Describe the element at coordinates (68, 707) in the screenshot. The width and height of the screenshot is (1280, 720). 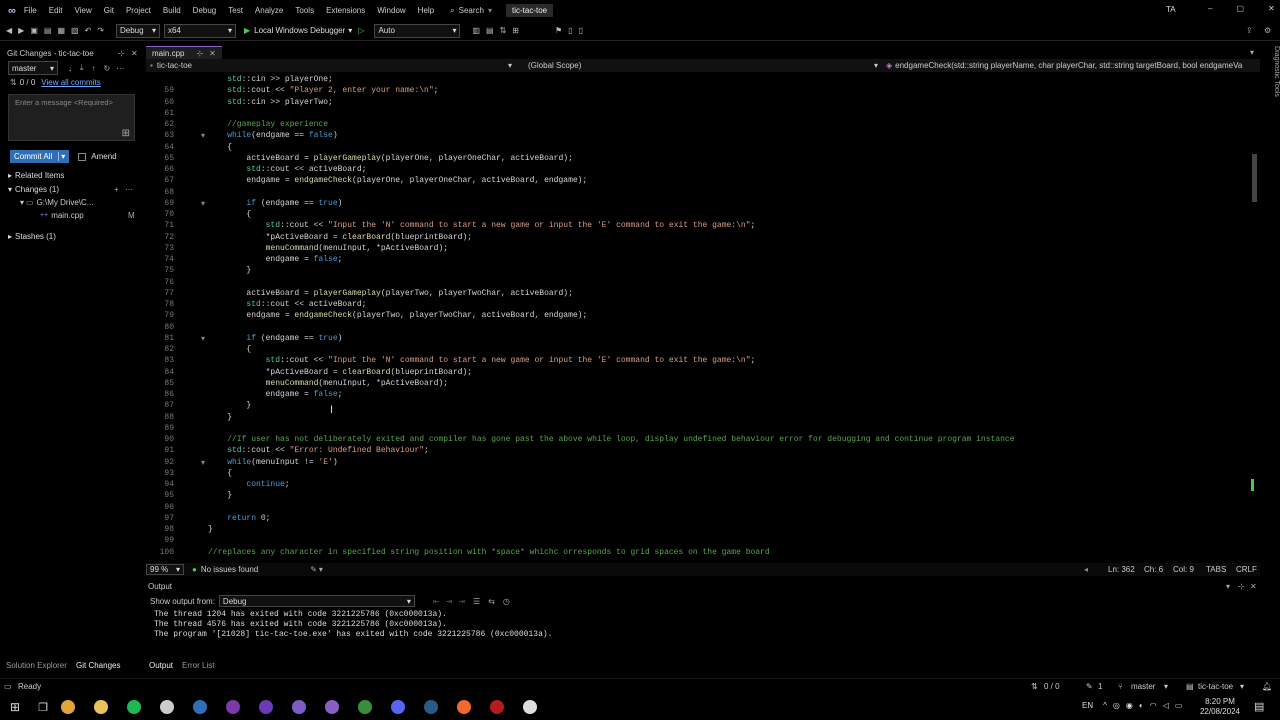
I see `chrome-icon` at that location.